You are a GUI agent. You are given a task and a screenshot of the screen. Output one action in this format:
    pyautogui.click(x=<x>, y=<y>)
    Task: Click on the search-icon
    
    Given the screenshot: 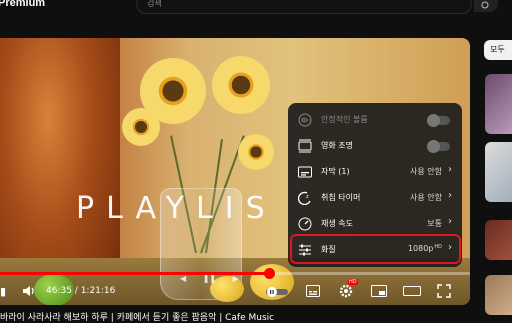 What is the action you would take?
    pyautogui.click(x=485, y=5)
    